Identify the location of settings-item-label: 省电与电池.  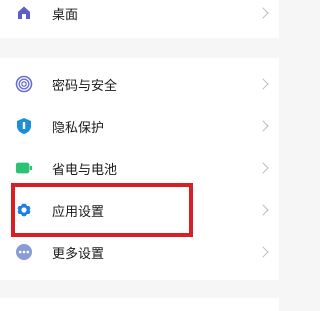
(85, 170).